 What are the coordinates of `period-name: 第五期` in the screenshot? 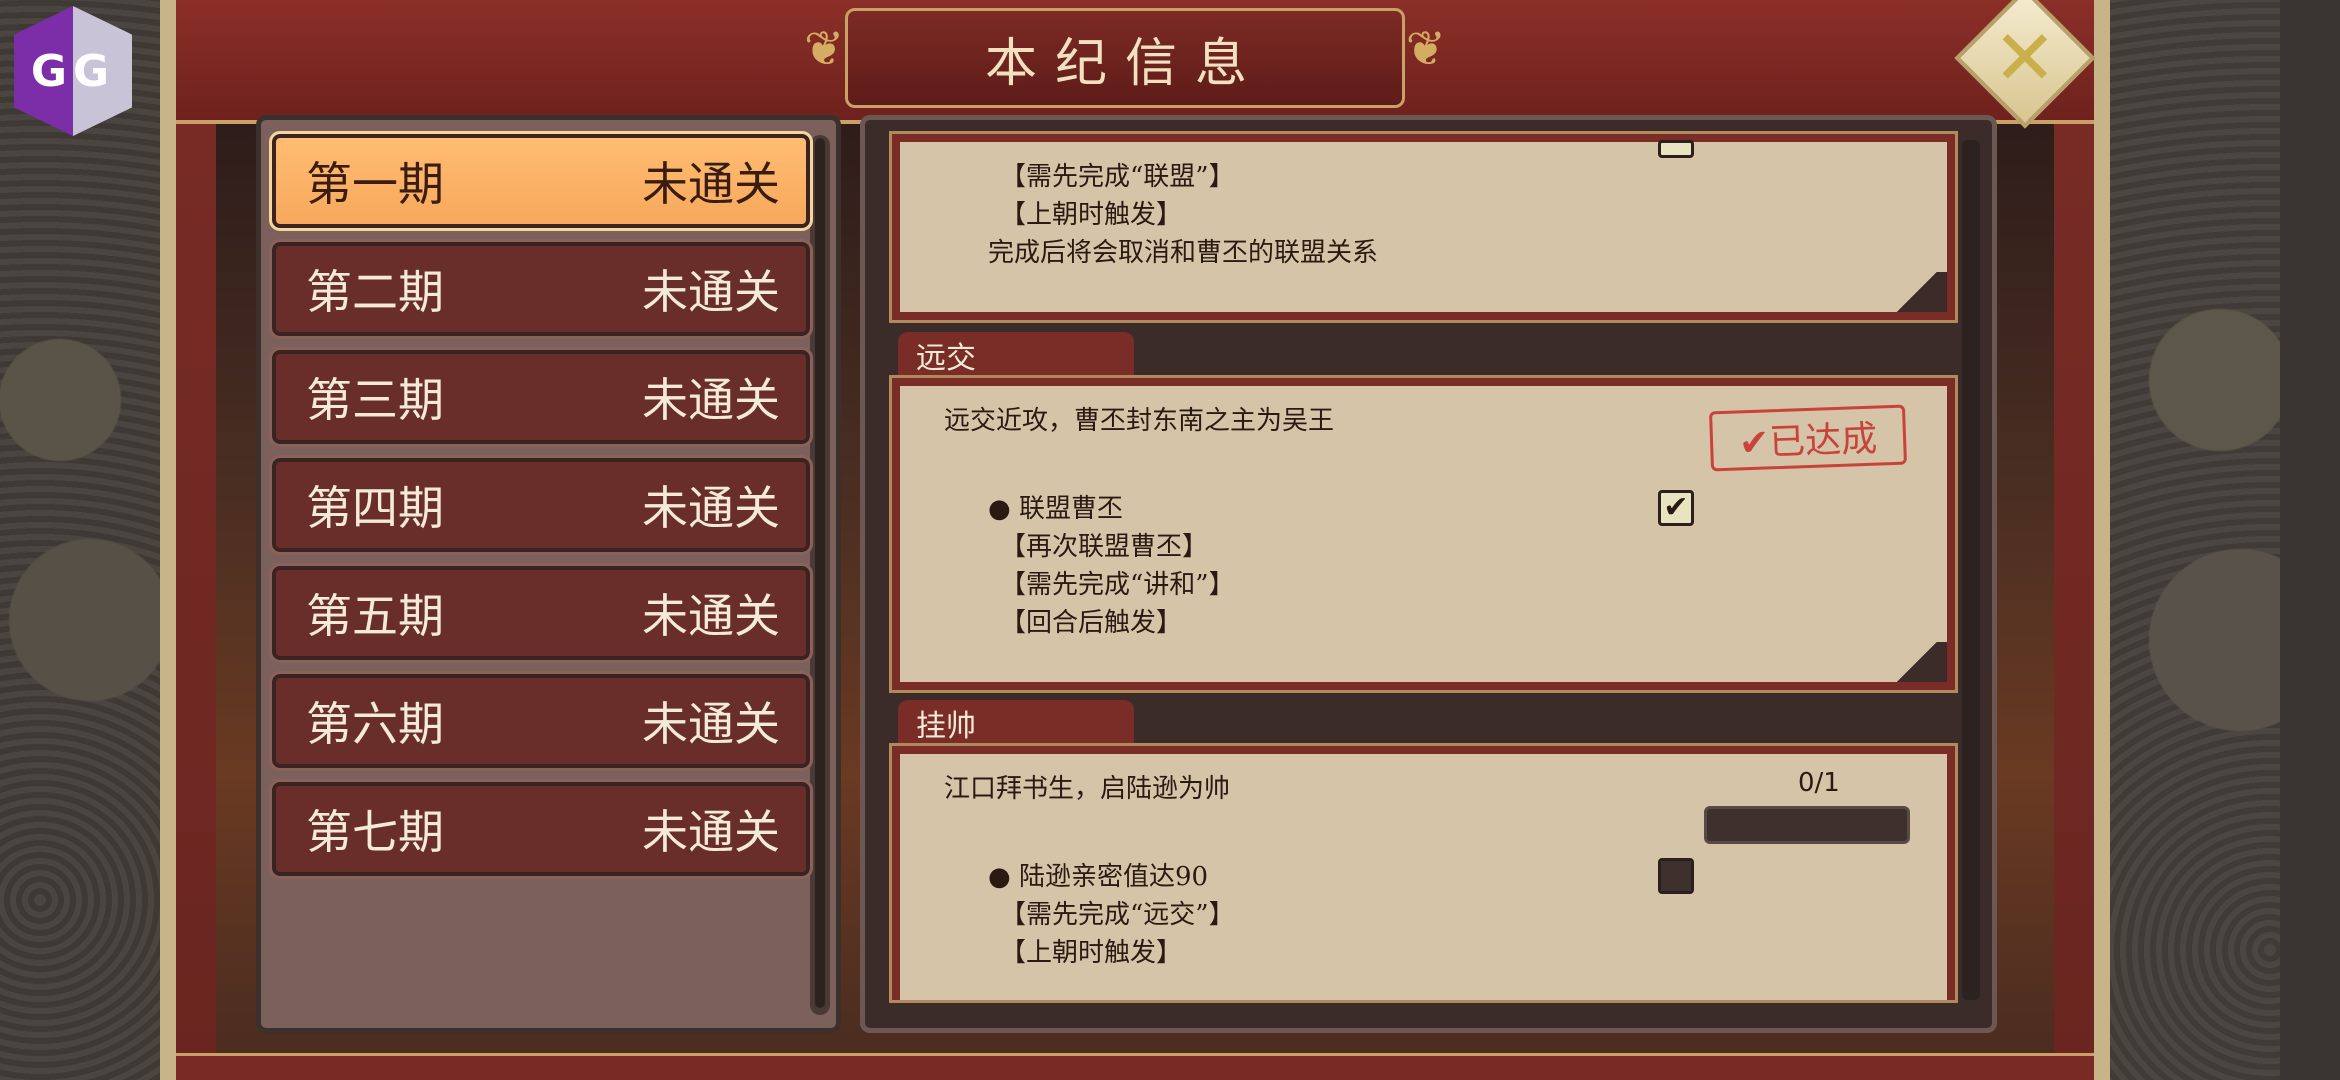 It's located at (375, 616).